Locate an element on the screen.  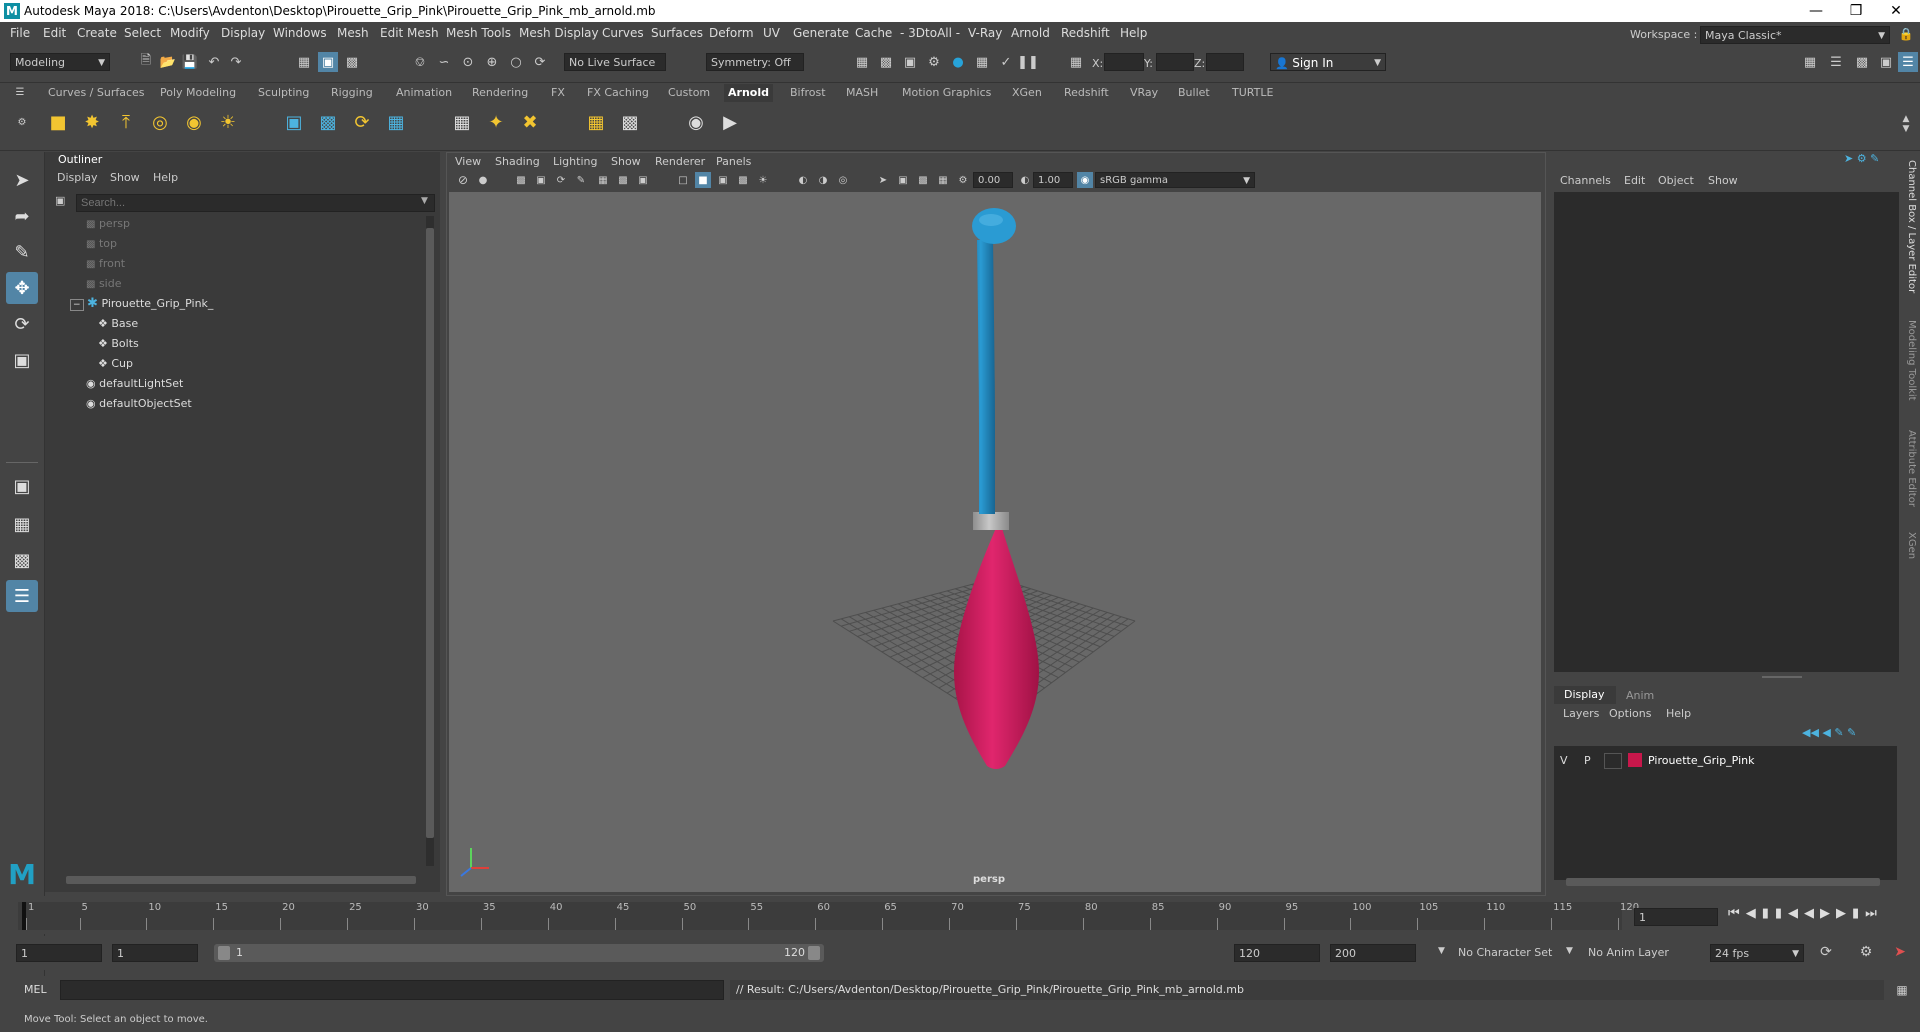
lasso-tool-icon: ➦ is located at coordinates (22, 216).